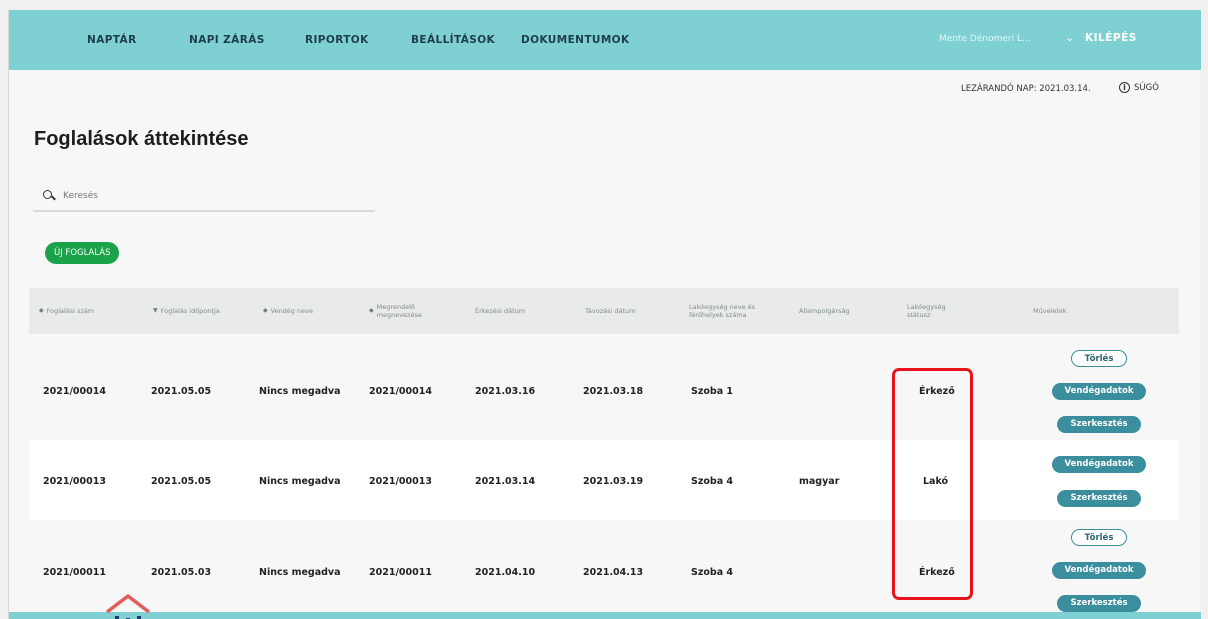 This screenshot has width=1208, height=619. I want to click on column-header-guest-name: ◆ Vendég neve, so click(313, 311).